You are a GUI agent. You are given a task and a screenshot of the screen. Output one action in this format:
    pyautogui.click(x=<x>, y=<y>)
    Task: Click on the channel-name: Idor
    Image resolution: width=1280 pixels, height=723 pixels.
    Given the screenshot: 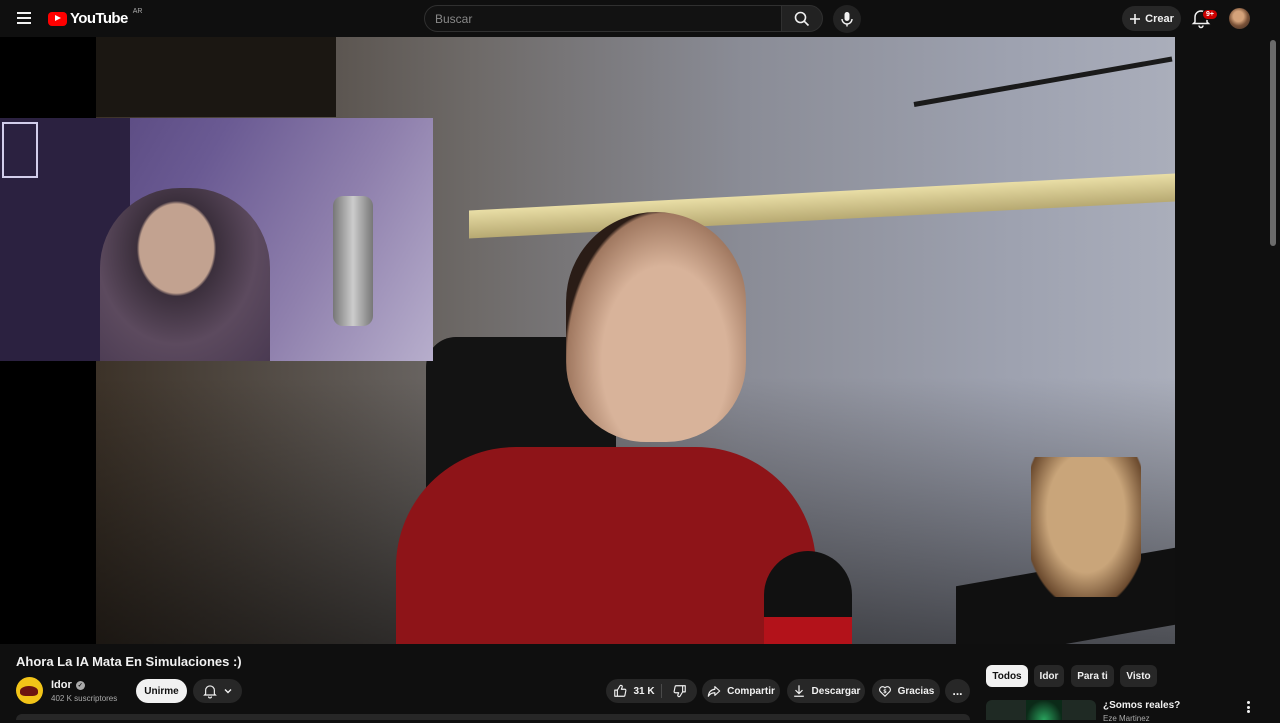 What is the action you would take?
    pyautogui.click(x=61, y=685)
    